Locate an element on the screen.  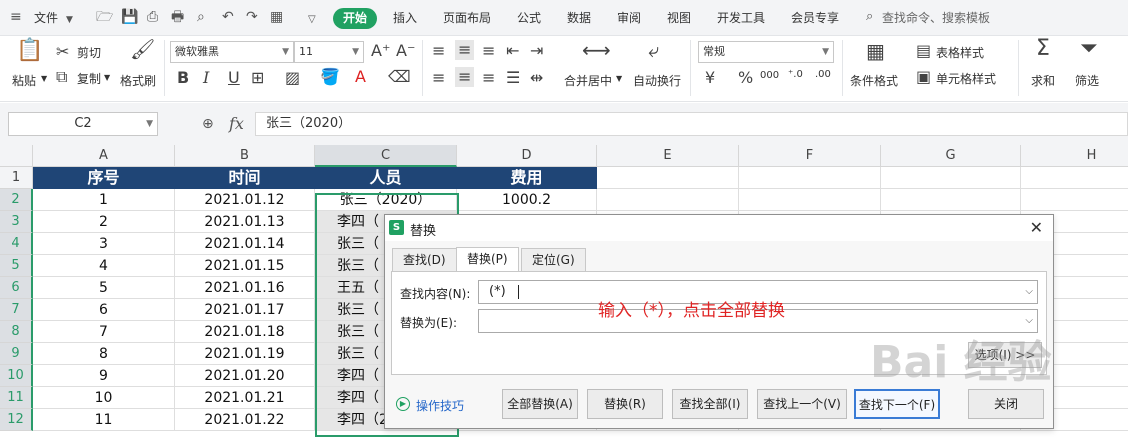
align-top-icon: ≡ is located at coordinates (438, 51).